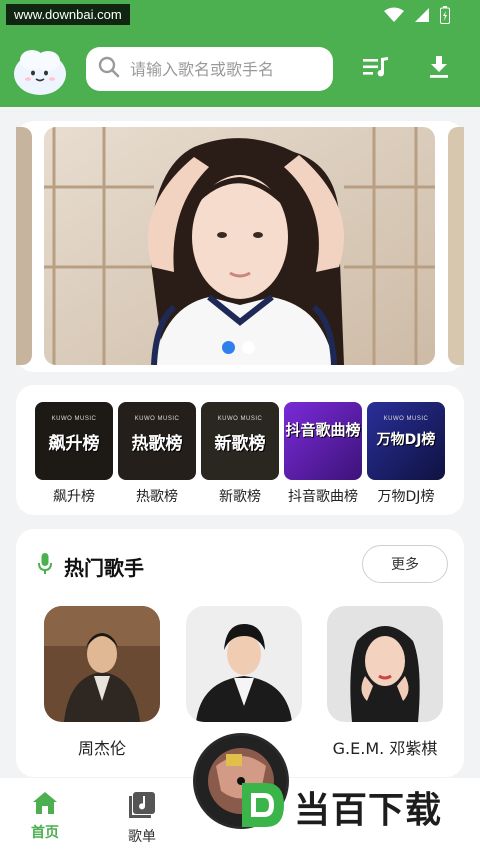 This screenshot has width=480, height=853. I want to click on section-title: 热门歌手, so click(104, 568).